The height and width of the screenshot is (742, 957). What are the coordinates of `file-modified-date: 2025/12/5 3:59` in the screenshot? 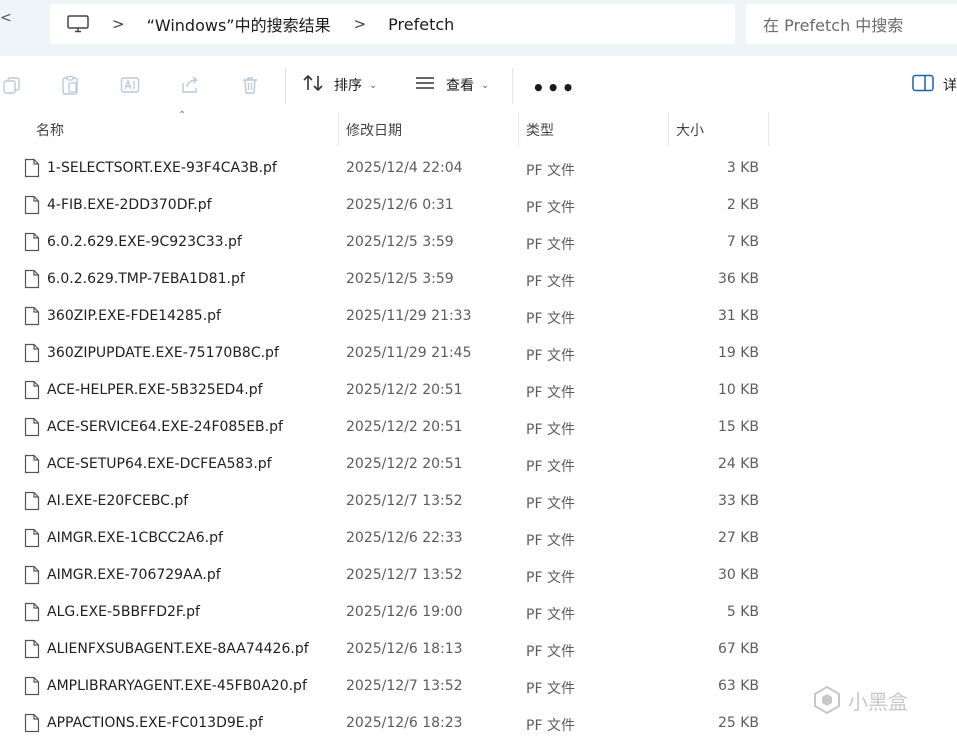 It's located at (400, 279).